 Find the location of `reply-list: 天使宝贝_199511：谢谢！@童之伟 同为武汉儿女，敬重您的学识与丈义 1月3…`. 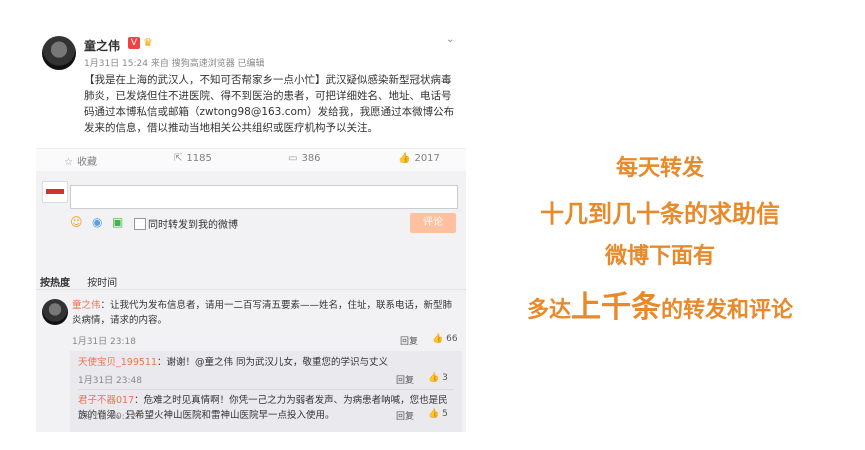

reply-list: 天使宝贝_199511：谢谢！@童之伟 同为武汉儿女，敬重您的学识与丈义 1月3… is located at coordinates (266, 391).